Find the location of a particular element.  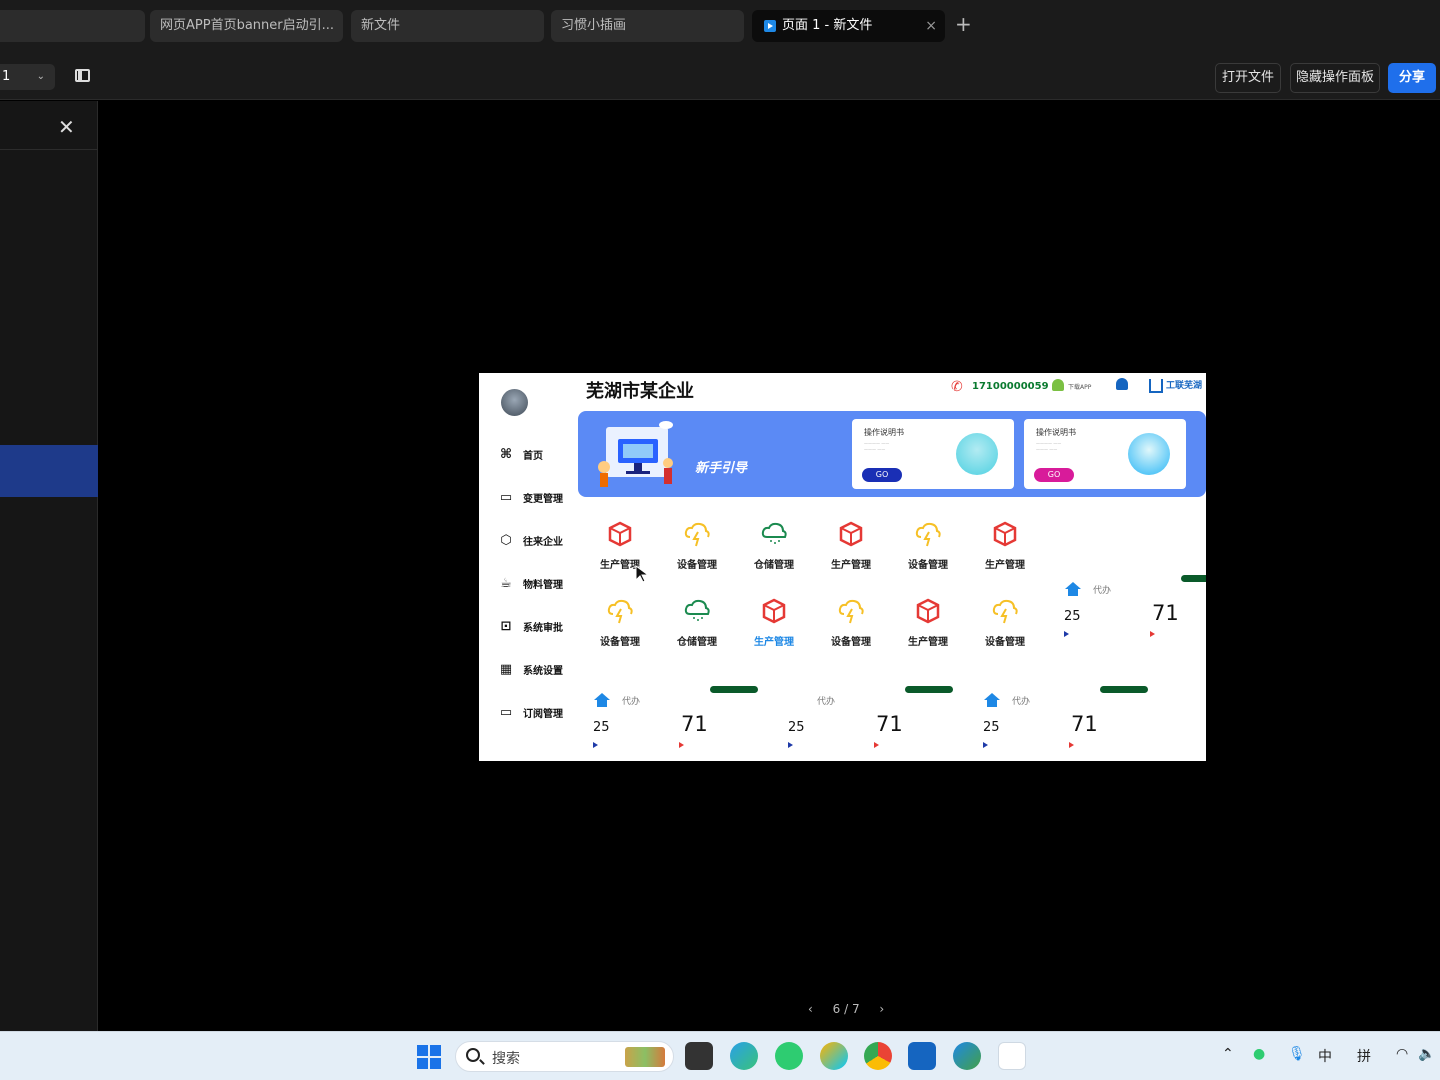

nav-item-settings: ▦ 系统设置 is located at coordinates (531, 671).